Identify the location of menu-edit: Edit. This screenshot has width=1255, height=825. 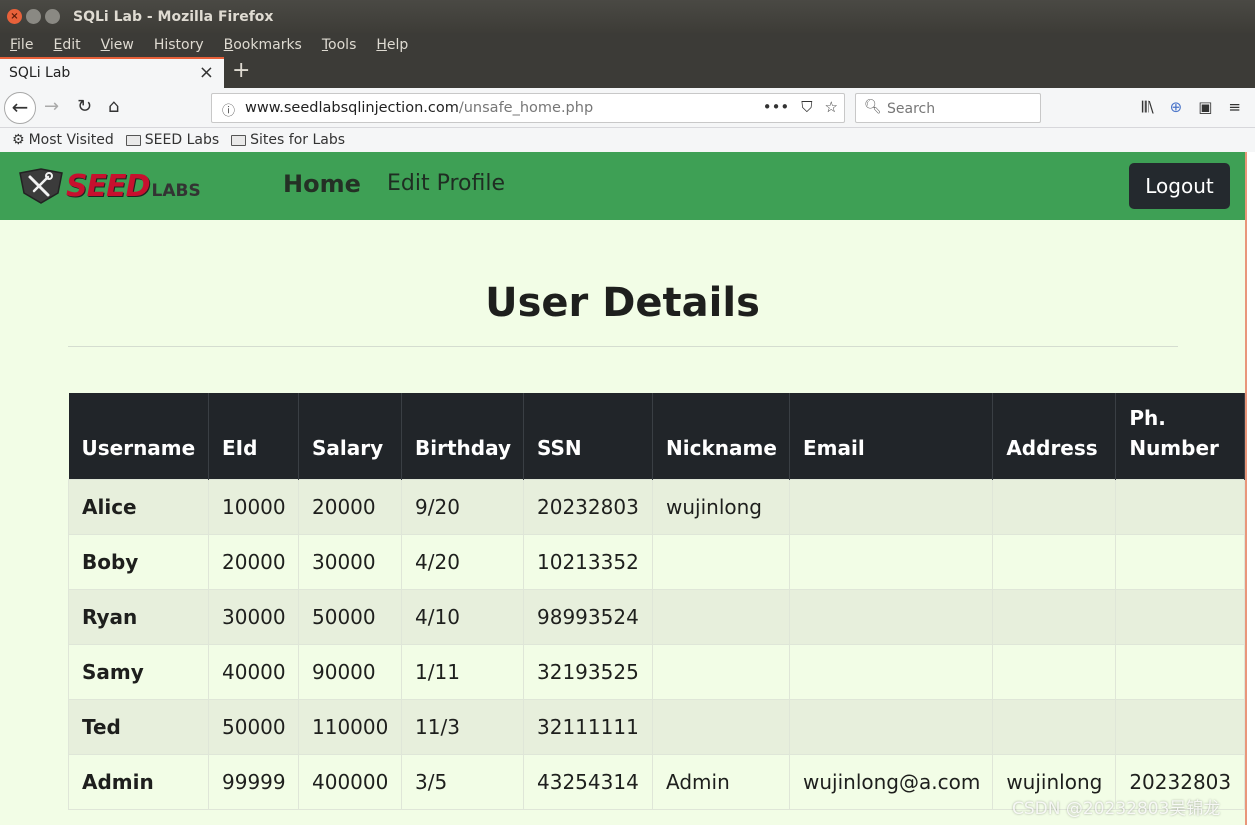
(66, 45).